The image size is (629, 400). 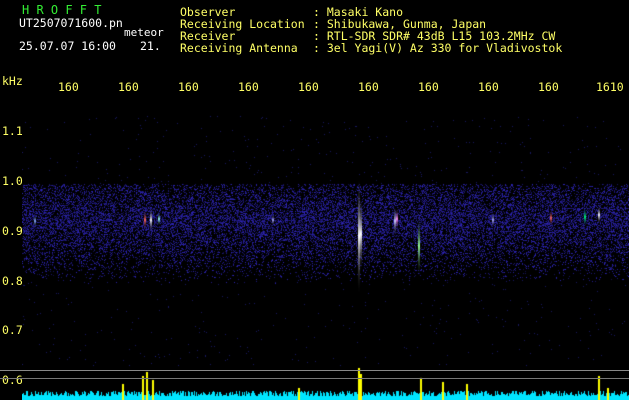 What do you see at coordinates (12, 330) in the screenshot?
I see `freq-tick-label: 0.7` at bounding box center [12, 330].